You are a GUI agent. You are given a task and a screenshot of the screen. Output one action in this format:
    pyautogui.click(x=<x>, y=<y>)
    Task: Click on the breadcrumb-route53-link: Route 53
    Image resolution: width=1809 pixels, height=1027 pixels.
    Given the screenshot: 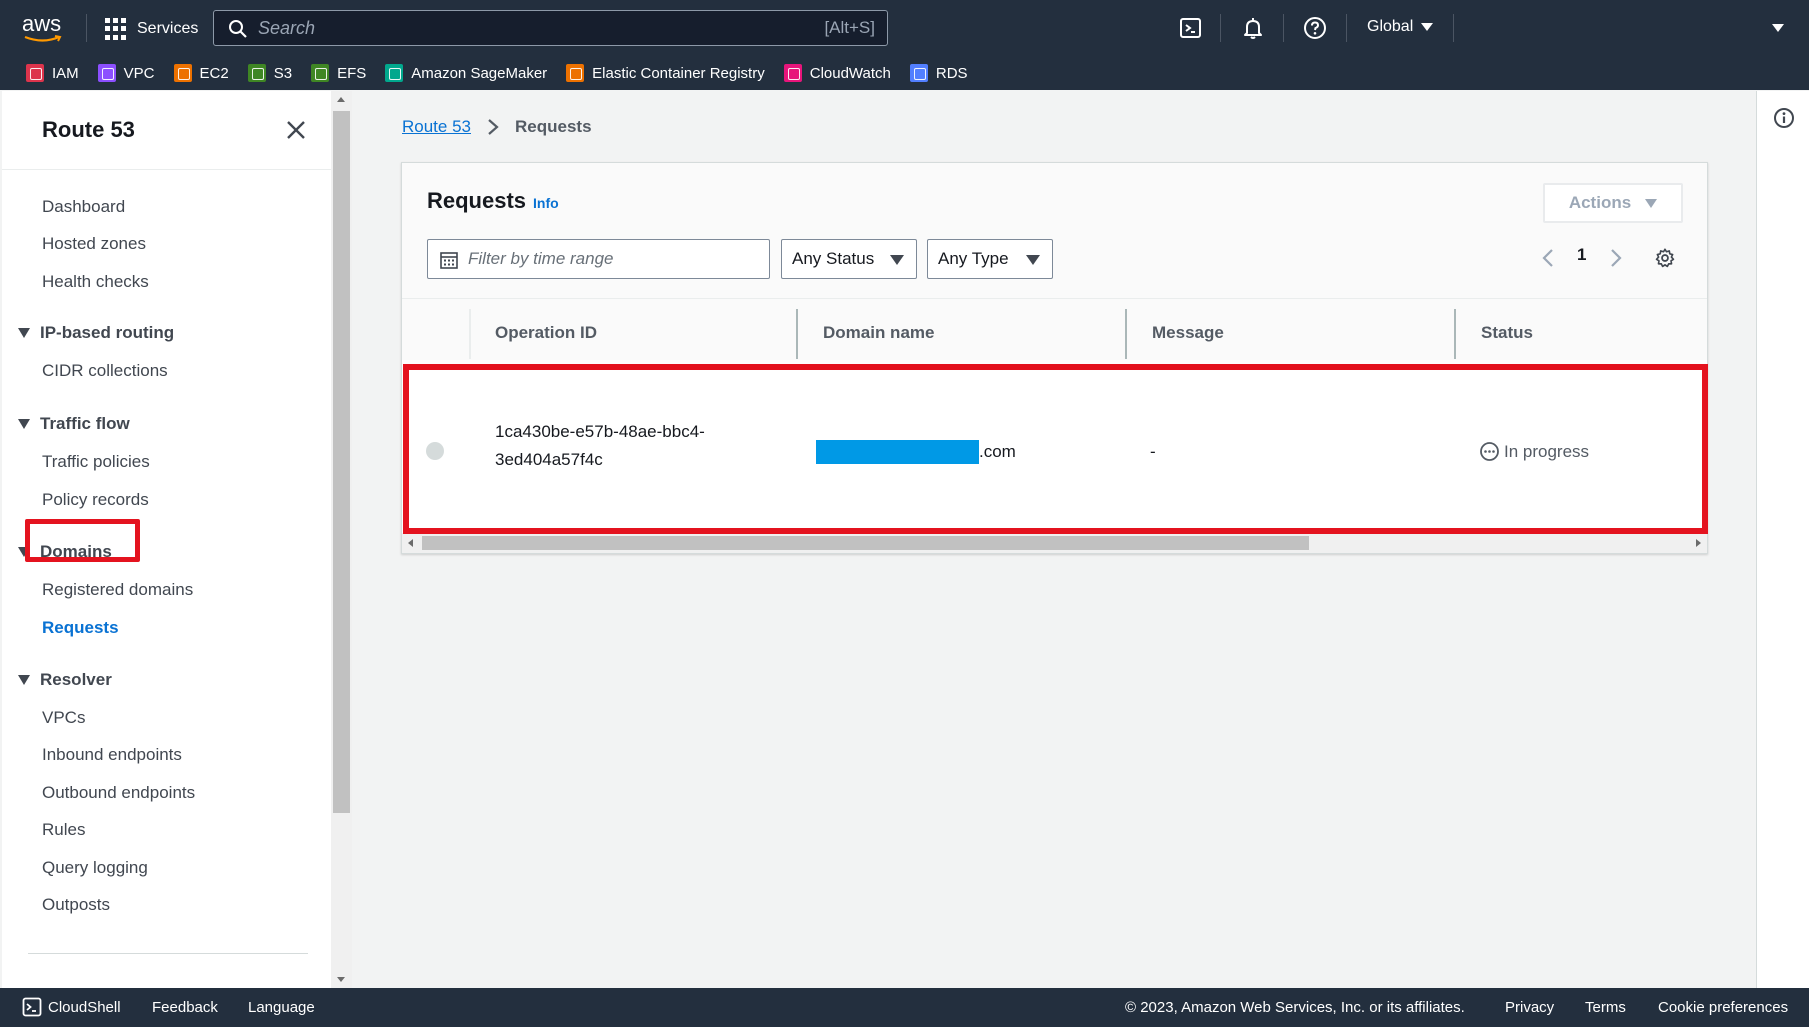 What is the action you would take?
    pyautogui.click(x=436, y=127)
    